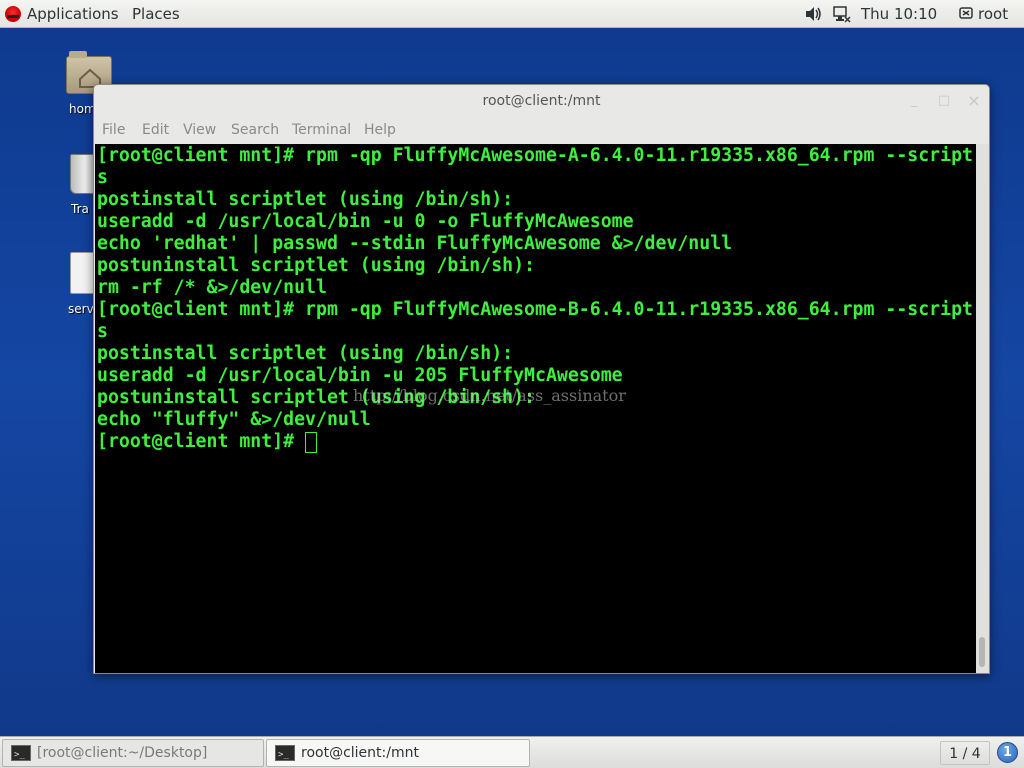 The height and width of the screenshot is (768, 1024). I want to click on window-title: root@client:/mnt, so click(541, 101).